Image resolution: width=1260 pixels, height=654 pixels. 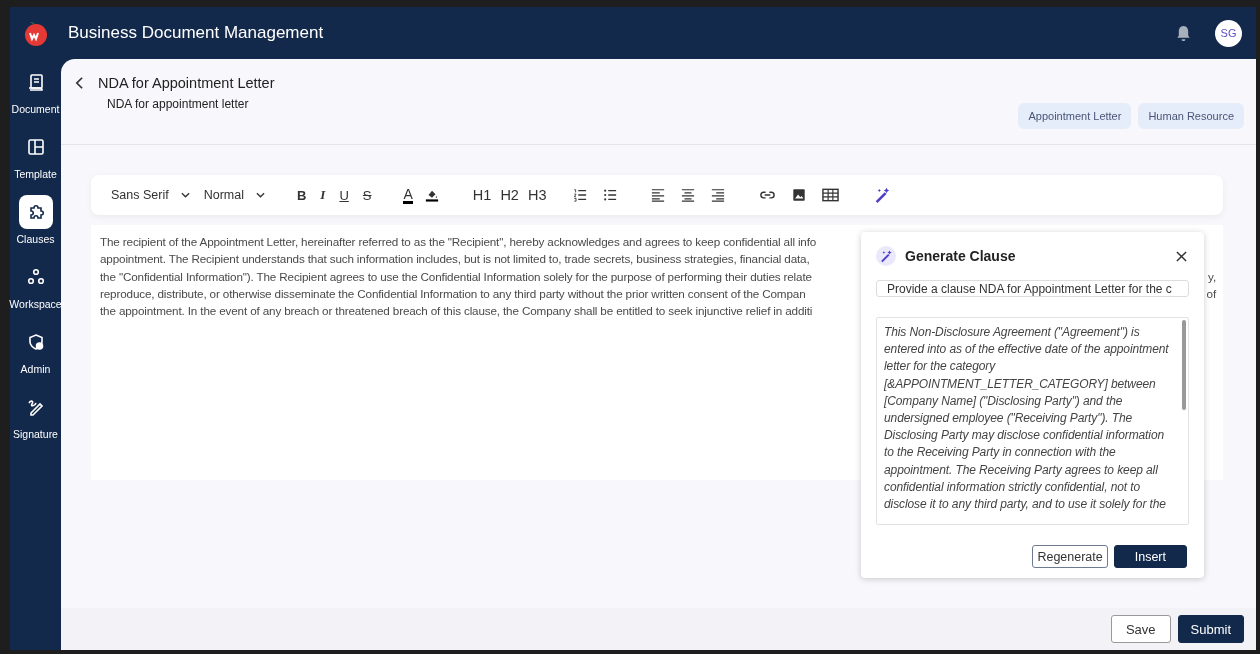 I want to click on page-title: NDA for Appointment Letter, so click(x=186, y=83).